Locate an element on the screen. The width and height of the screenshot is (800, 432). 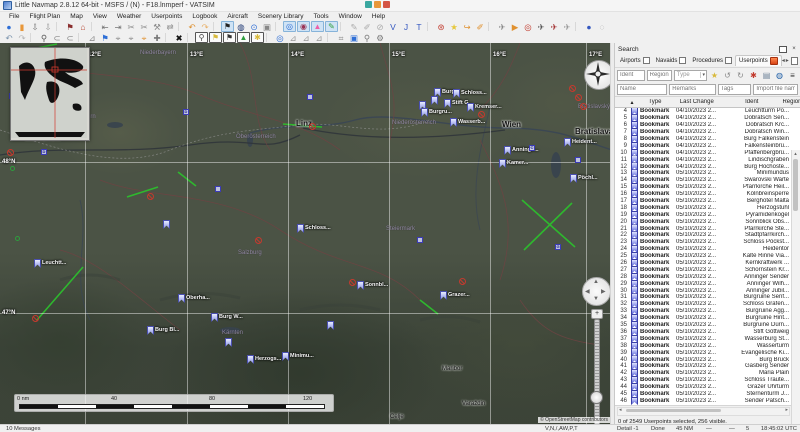
map-position-button: ● is located at coordinates (9, 27).